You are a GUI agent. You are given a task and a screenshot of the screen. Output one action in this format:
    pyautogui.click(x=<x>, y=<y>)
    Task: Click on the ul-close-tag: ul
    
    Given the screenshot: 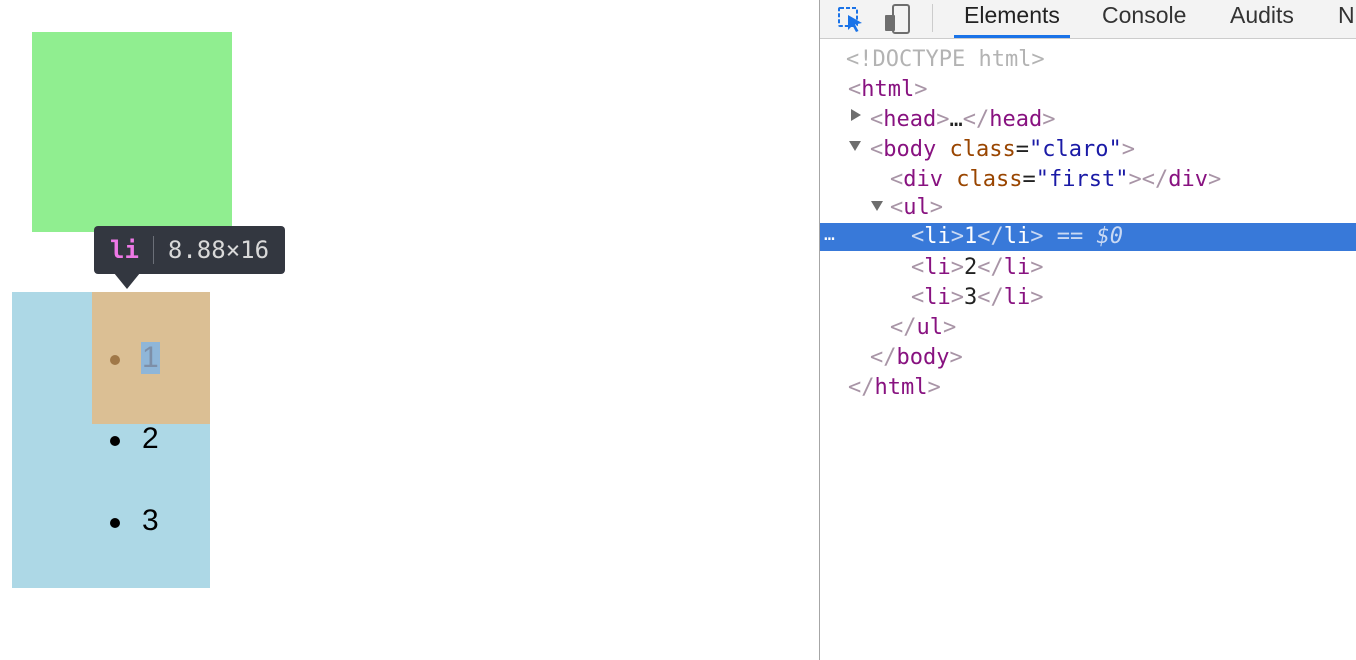 What is the action you would take?
    pyautogui.click(x=930, y=327)
    